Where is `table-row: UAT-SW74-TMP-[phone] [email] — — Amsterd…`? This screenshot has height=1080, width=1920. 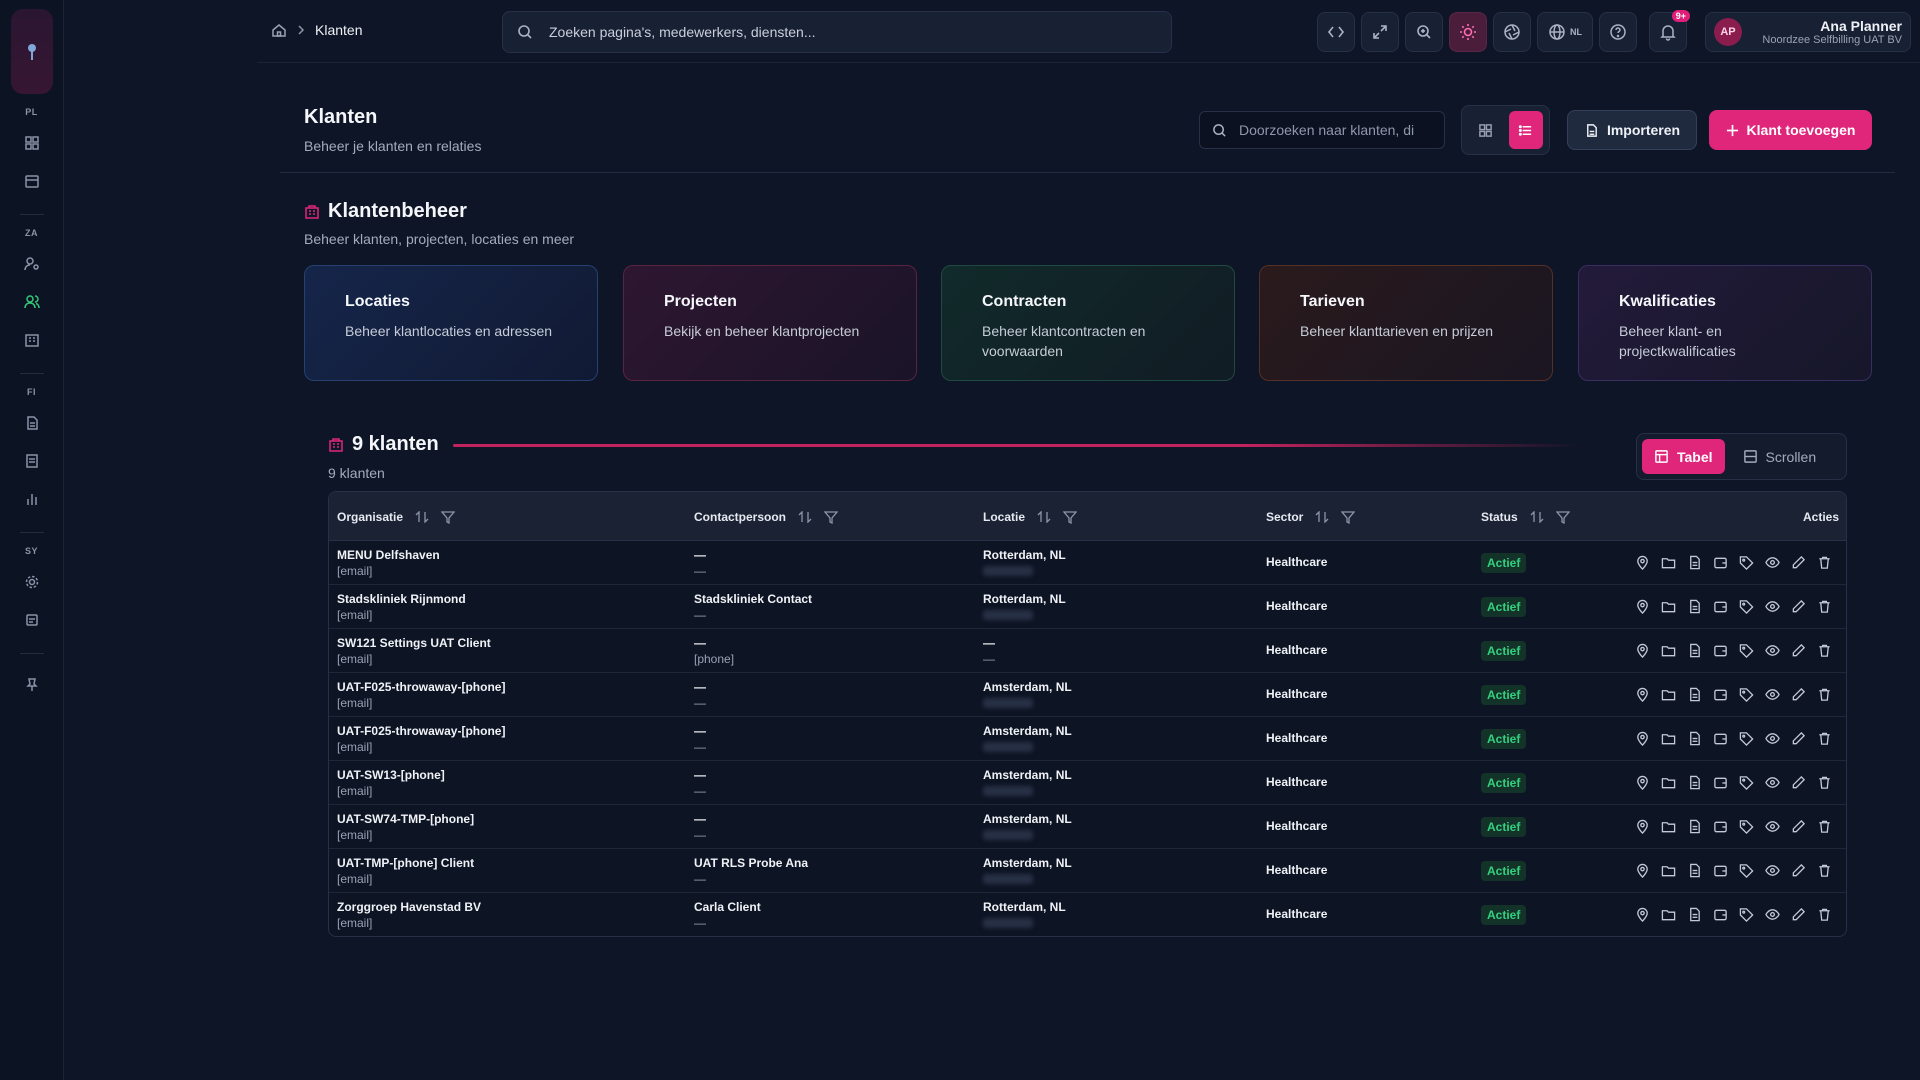 table-row: UAT-SW74-TMP-[phone] [email] — — Amsterd… is located at coordinates (1087, 827).